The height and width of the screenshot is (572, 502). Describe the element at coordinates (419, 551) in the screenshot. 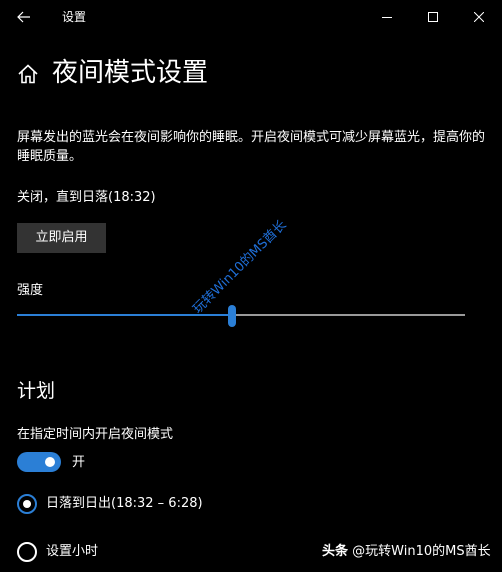

I see `footer-watermark-text: @玩转Win10的MS酋长` at that location.